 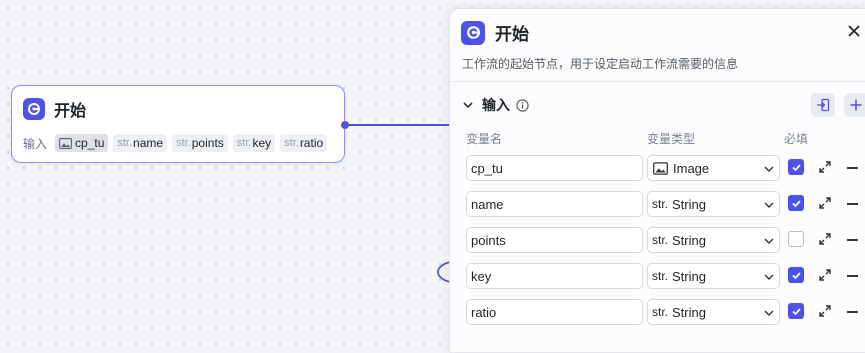 I want to click on variable-type-label: Image, so click(x=691, y=168).